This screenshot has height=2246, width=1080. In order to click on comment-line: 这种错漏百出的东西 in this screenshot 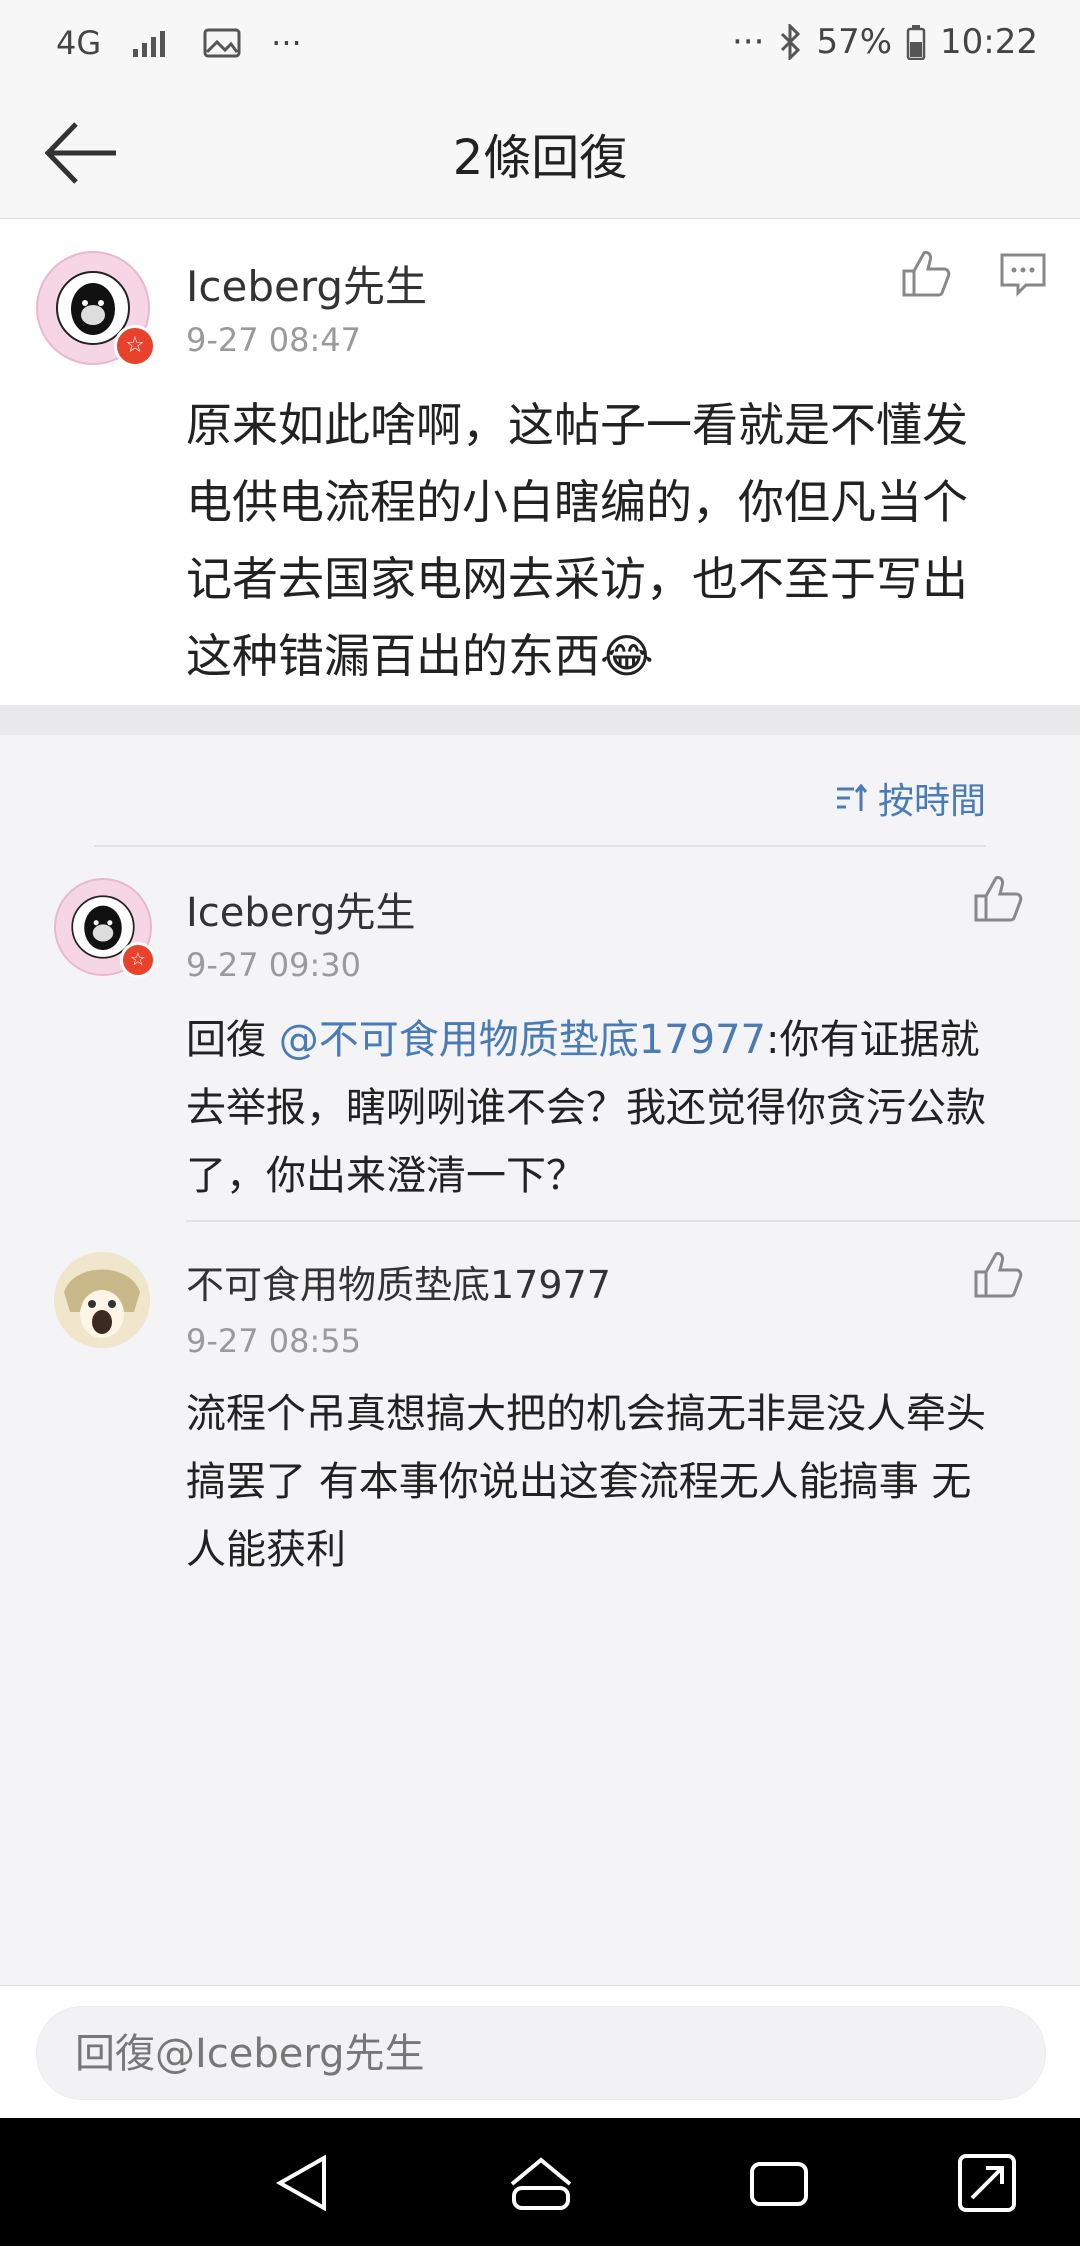, I will do `click(393, 656)`.